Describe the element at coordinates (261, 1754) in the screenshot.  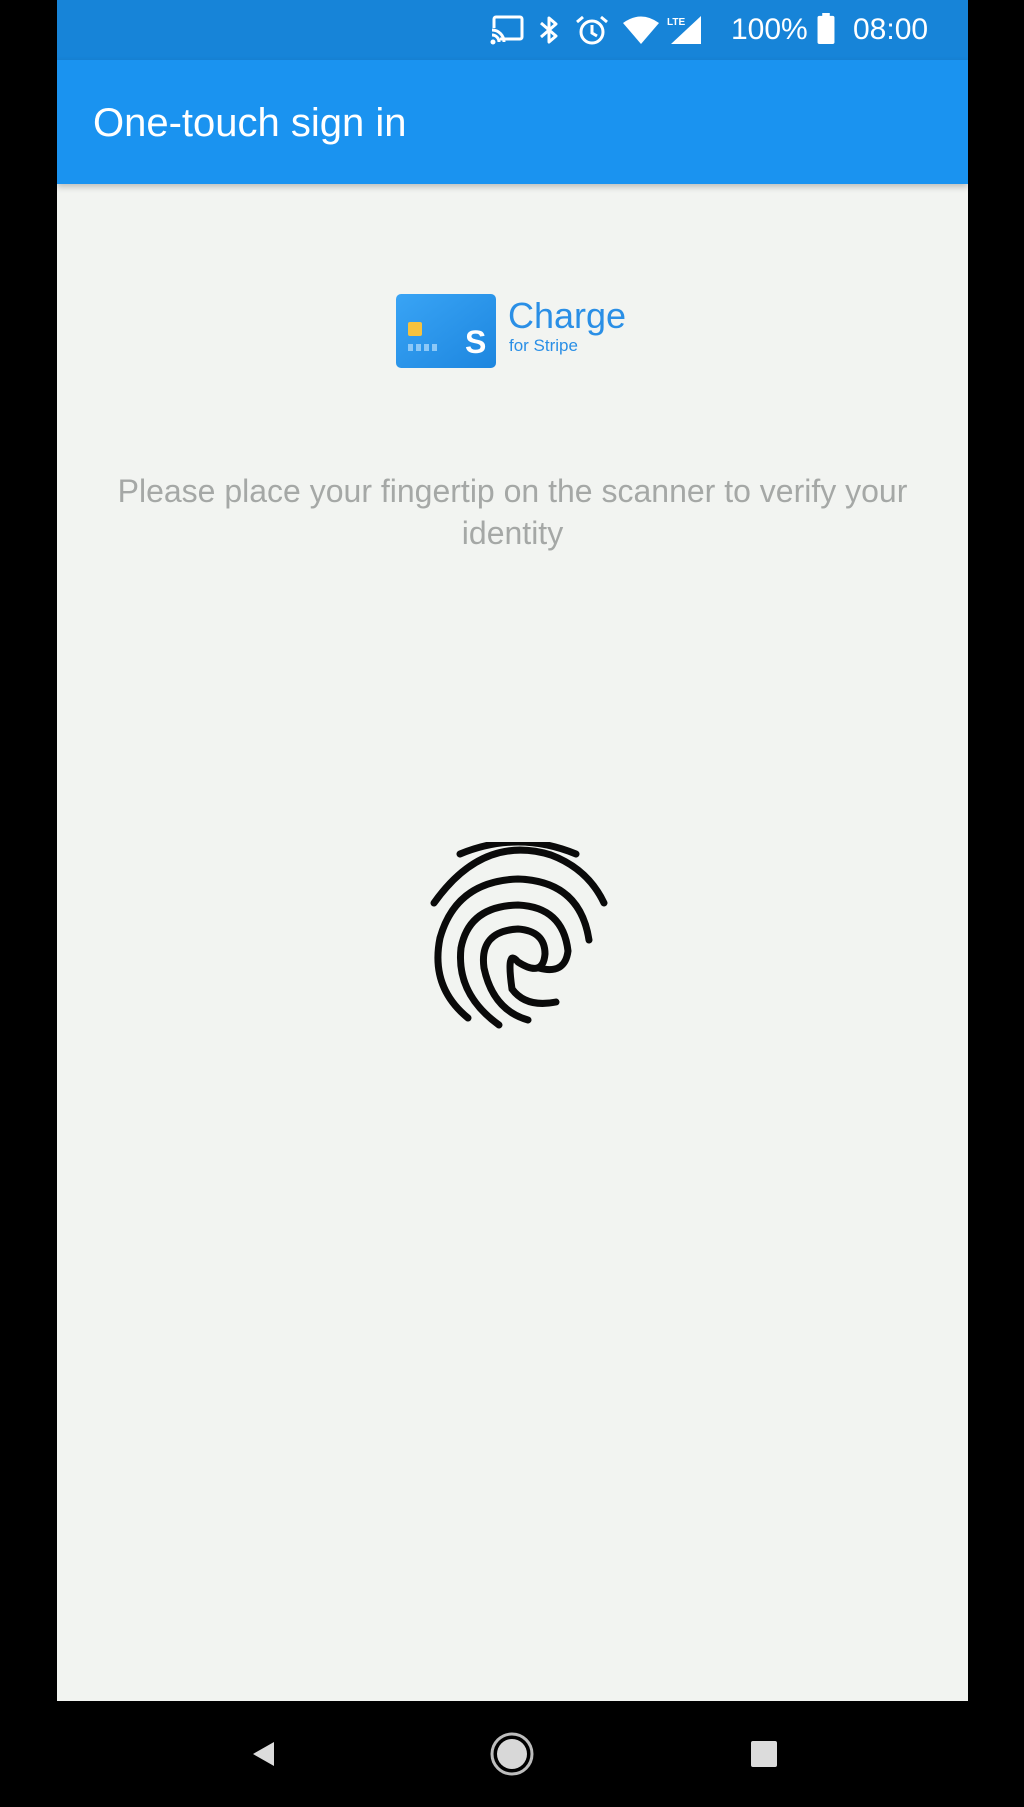
I see `back-icon` at that location.